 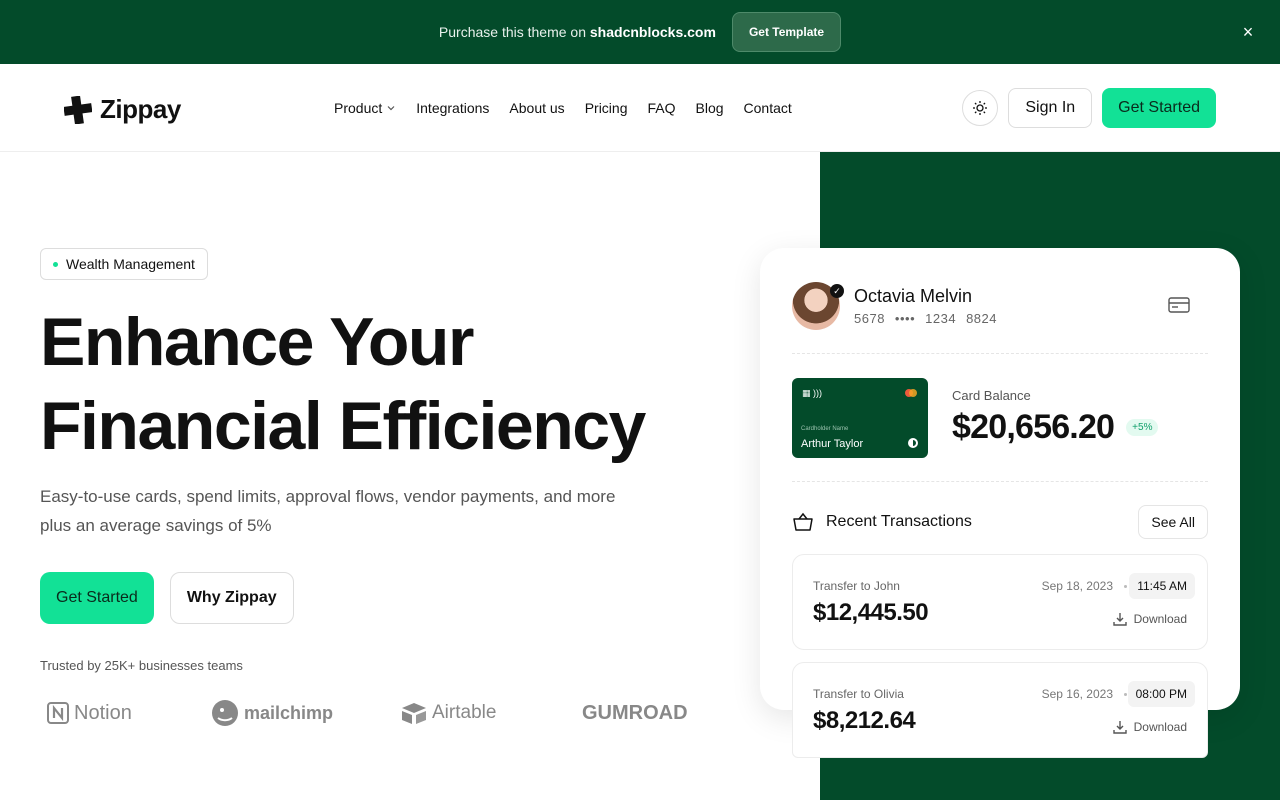 I want to click on notion-logo: Notion, so click(x=128, y=713).